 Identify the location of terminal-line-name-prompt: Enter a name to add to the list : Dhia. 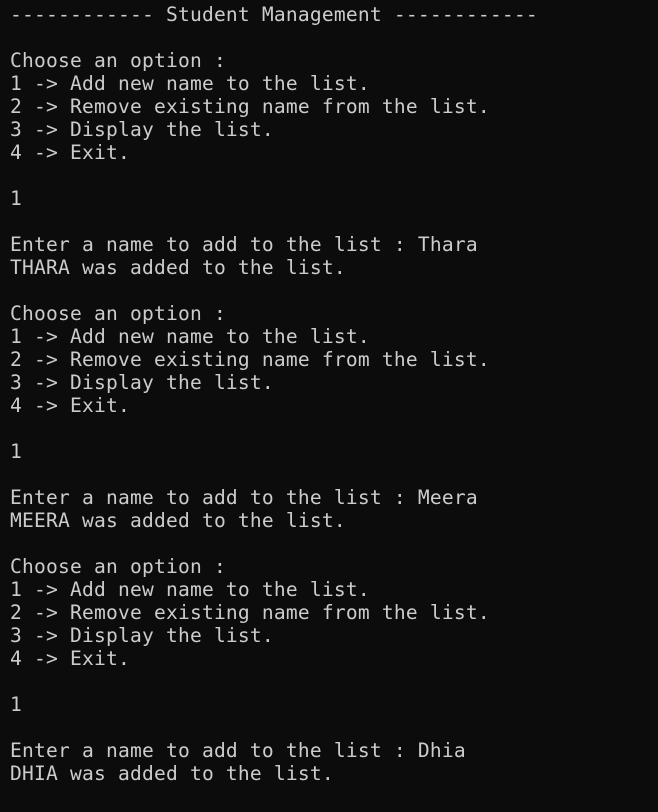
(238, 750).